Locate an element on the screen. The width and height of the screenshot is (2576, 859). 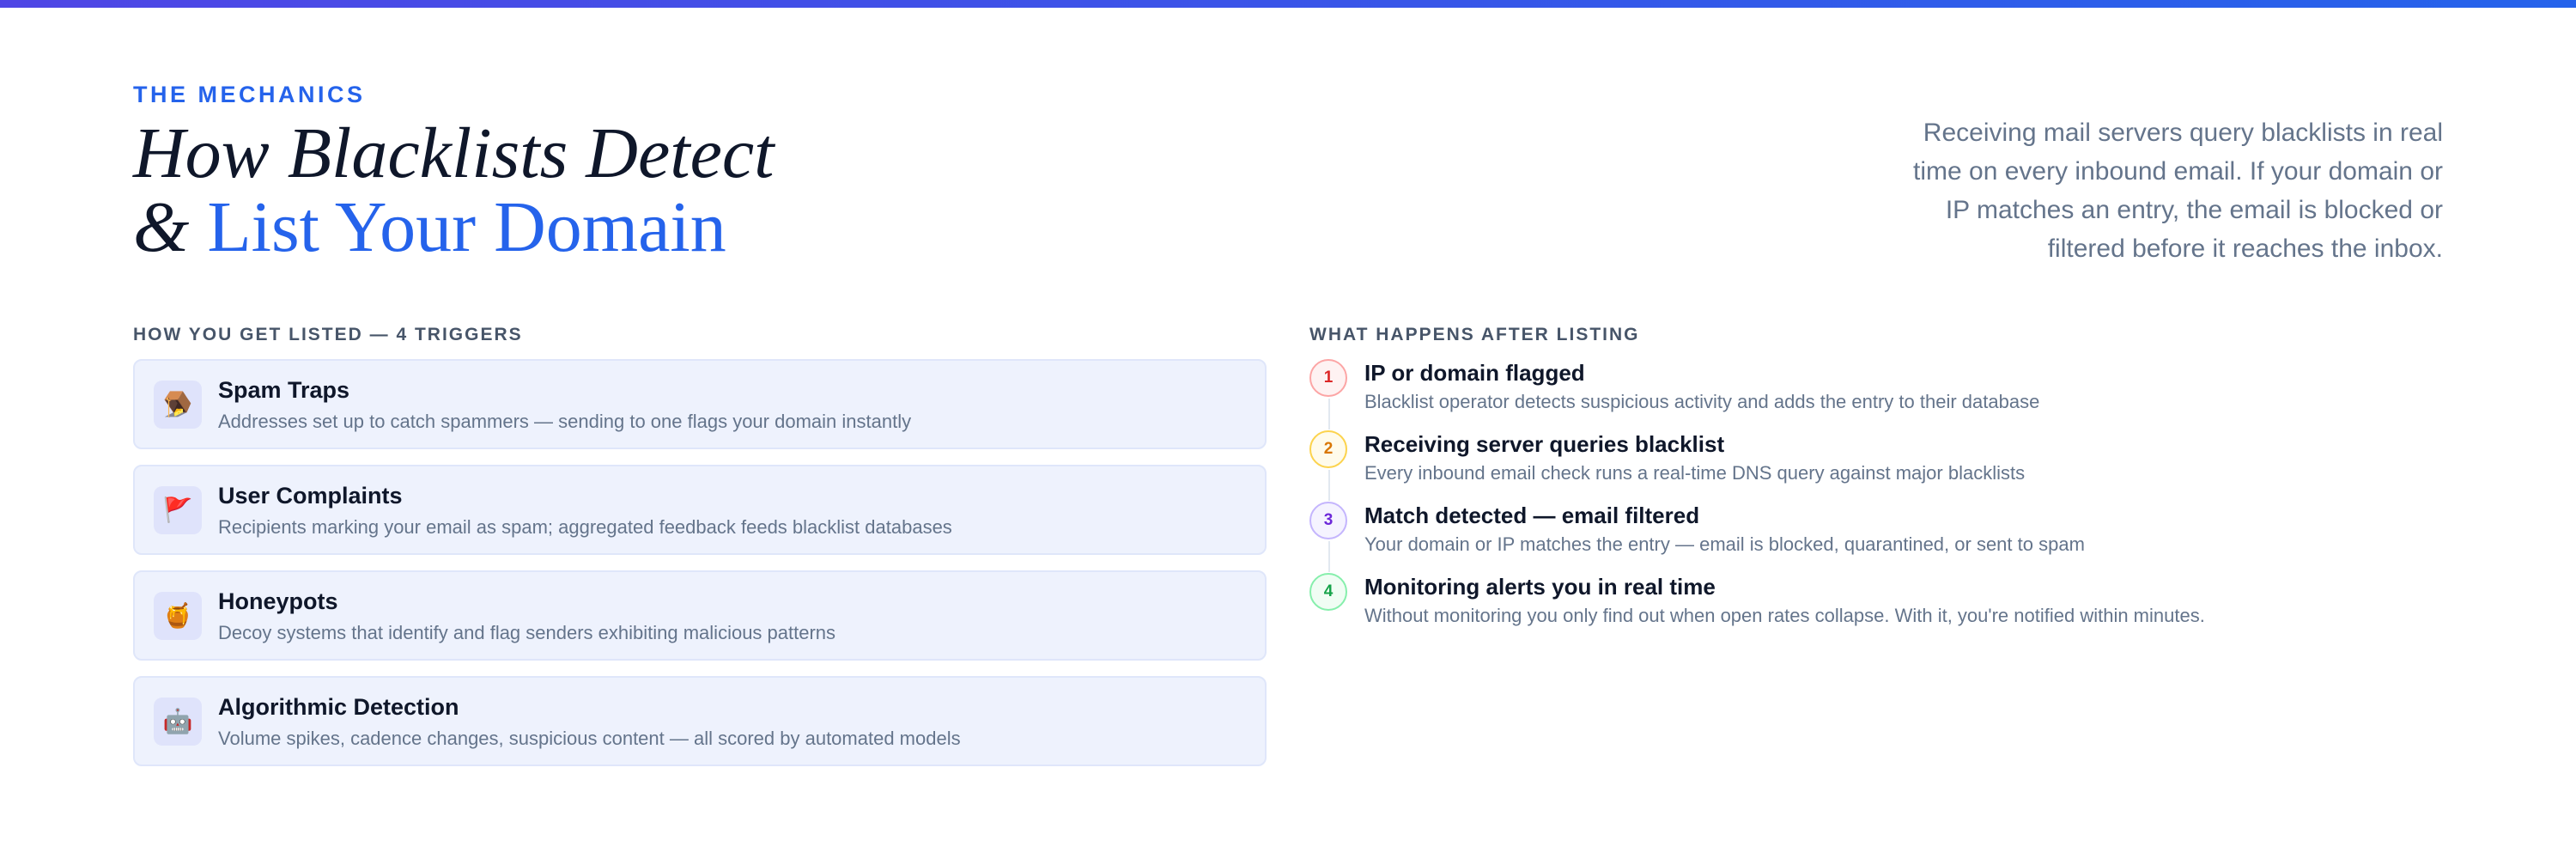
trap-icon: 🪤 is located at coordinates (178, 404).